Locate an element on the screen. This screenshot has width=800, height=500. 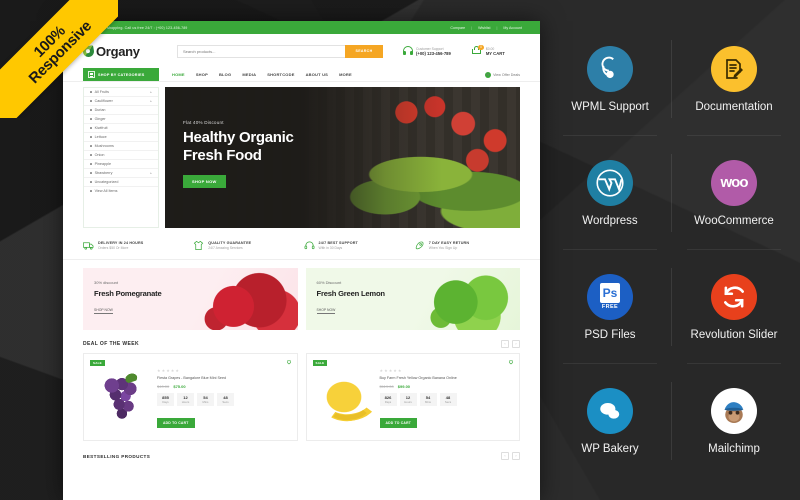
wpml-icon is located at coordinates (610, 68).